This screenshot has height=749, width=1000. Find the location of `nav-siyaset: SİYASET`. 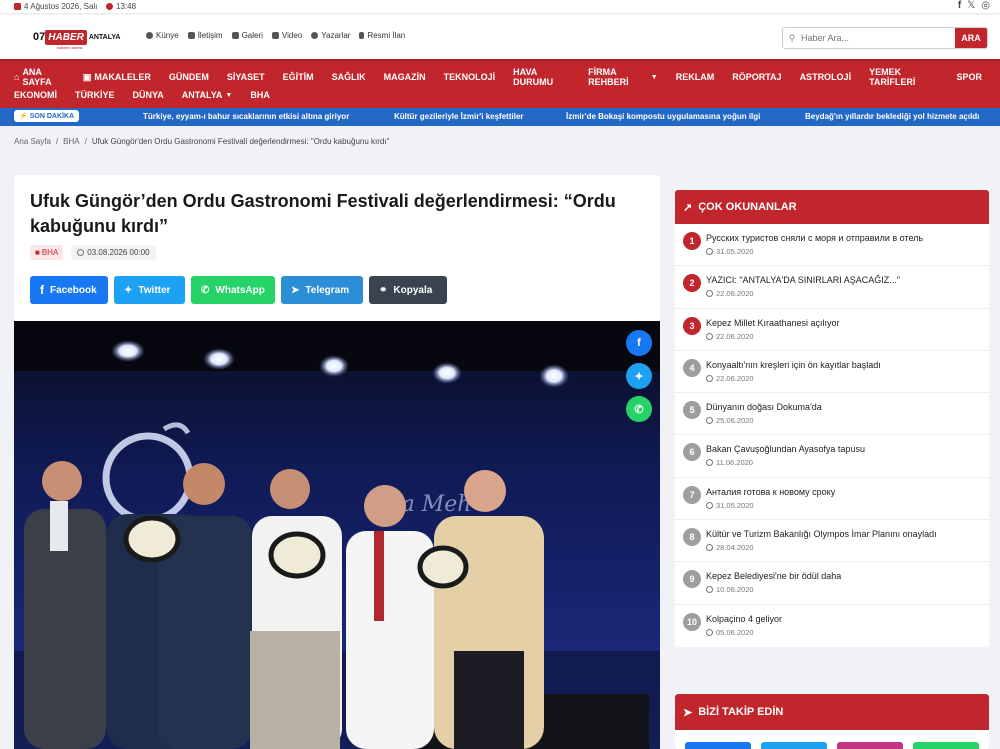

nav-siyaset: SİYASET is located at coordinates (250, 77).